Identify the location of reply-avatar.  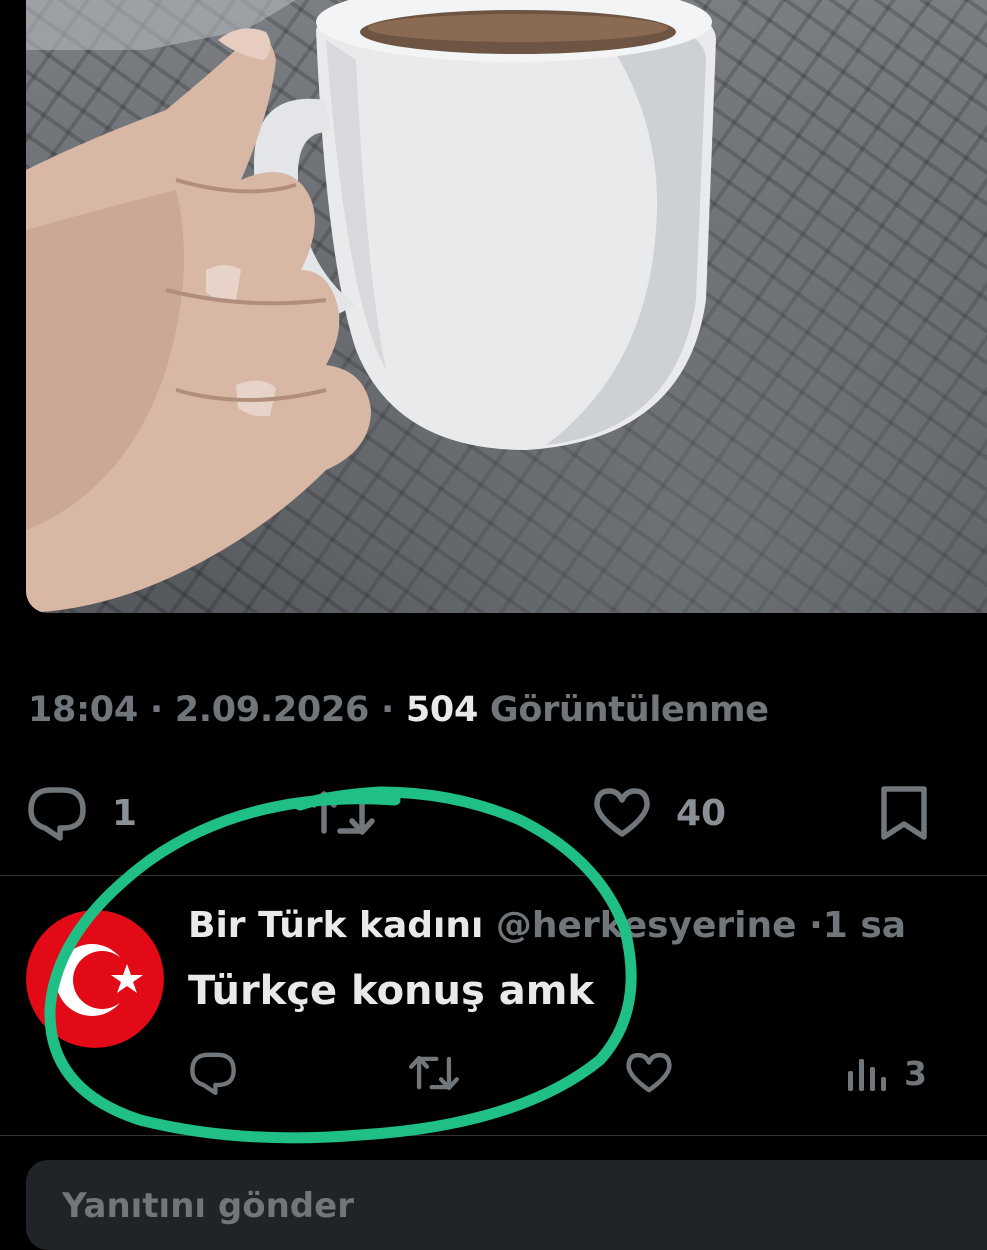
(95, 979).